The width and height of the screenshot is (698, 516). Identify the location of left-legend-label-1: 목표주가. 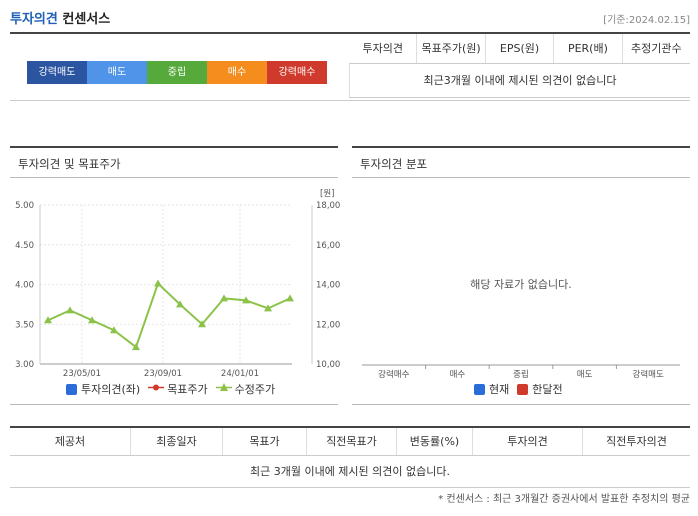
(187, 389).